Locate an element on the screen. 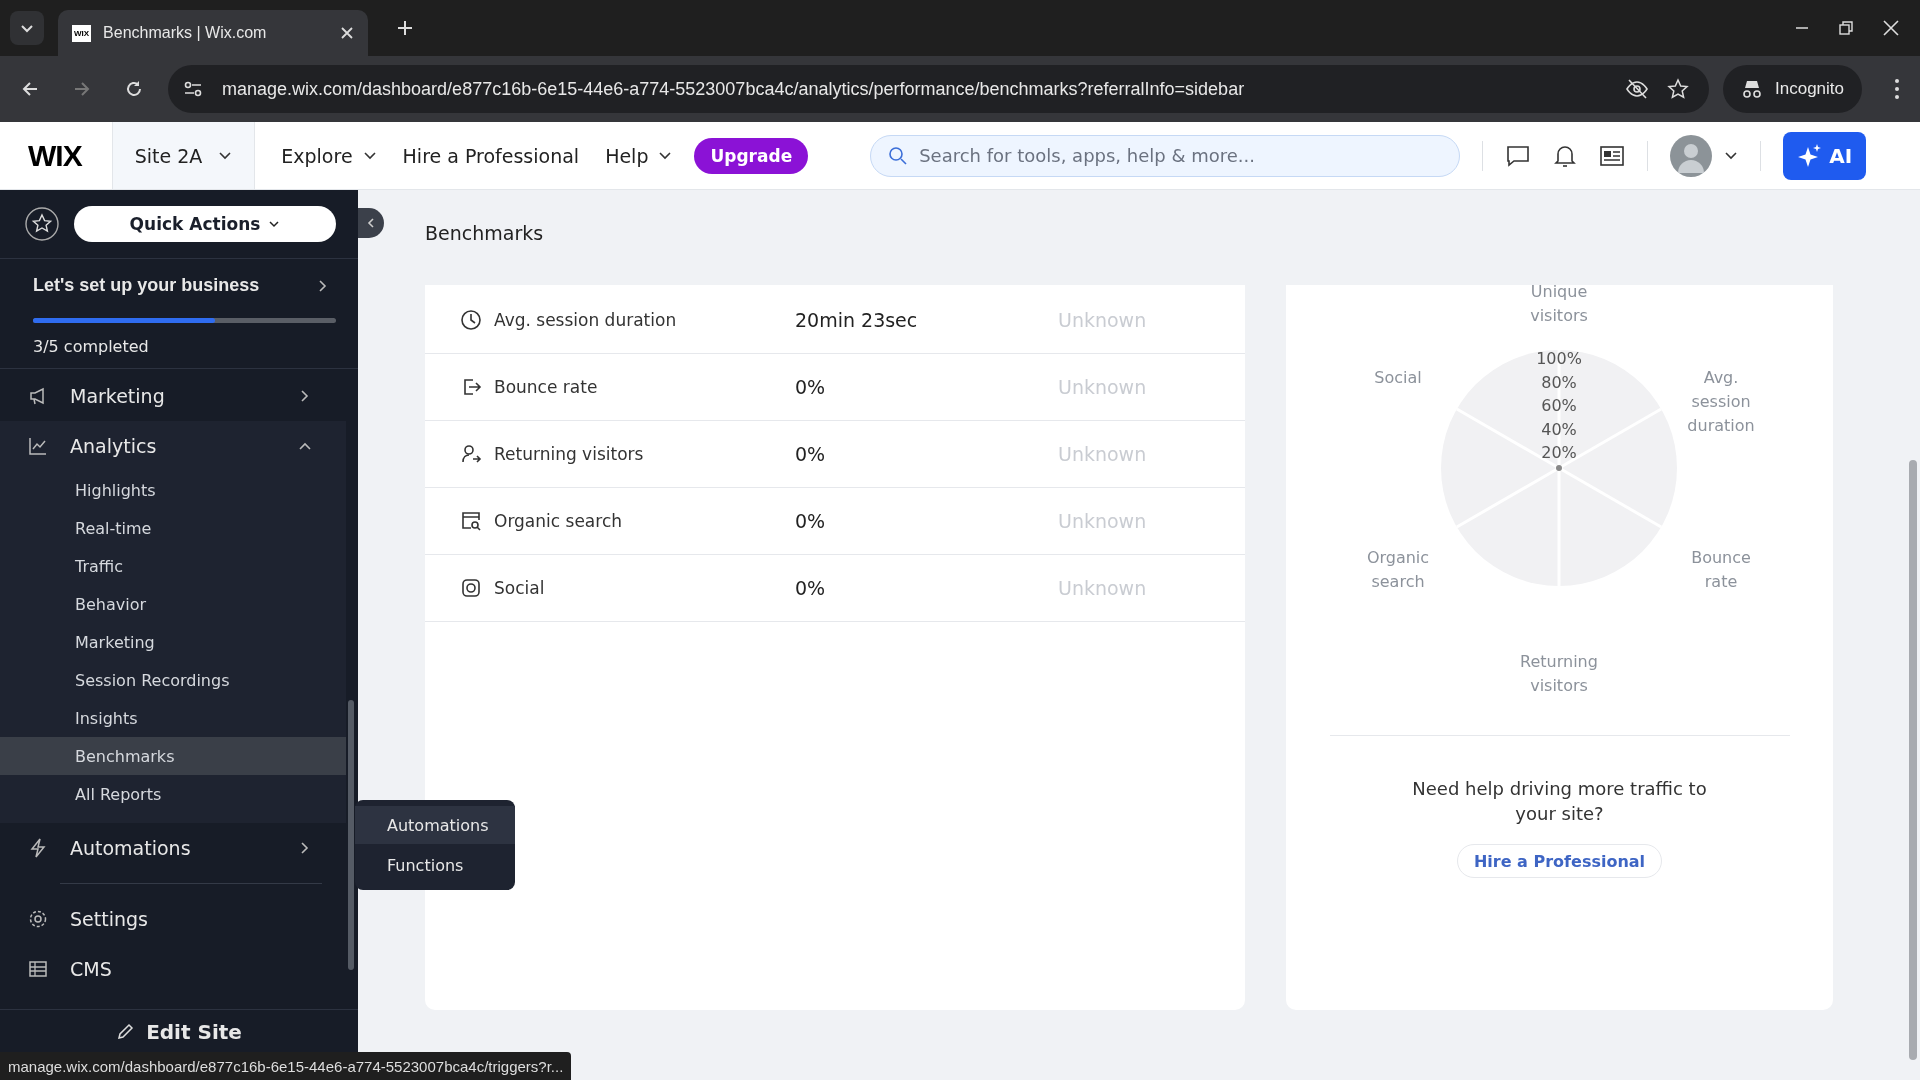 The height and width of the screenshot is (1080, 1920). edit-site-button: Edit Site is located at coordinates (179, 1032).